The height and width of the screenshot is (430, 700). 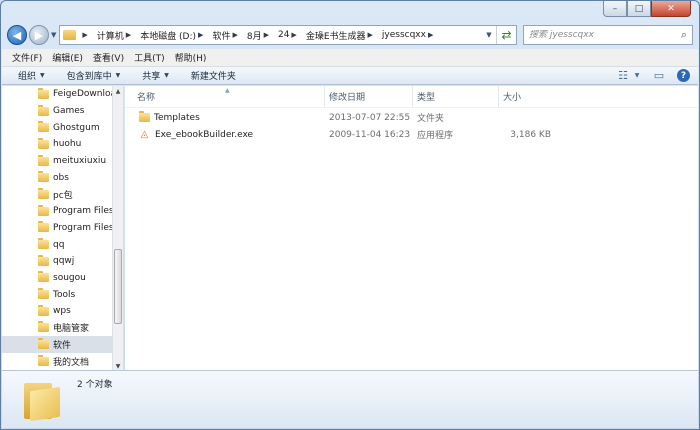 What do you see at coordinates (369, 96) in the screenshot?
I see `column-date: 修改日期` at bounding box center [369, 96].